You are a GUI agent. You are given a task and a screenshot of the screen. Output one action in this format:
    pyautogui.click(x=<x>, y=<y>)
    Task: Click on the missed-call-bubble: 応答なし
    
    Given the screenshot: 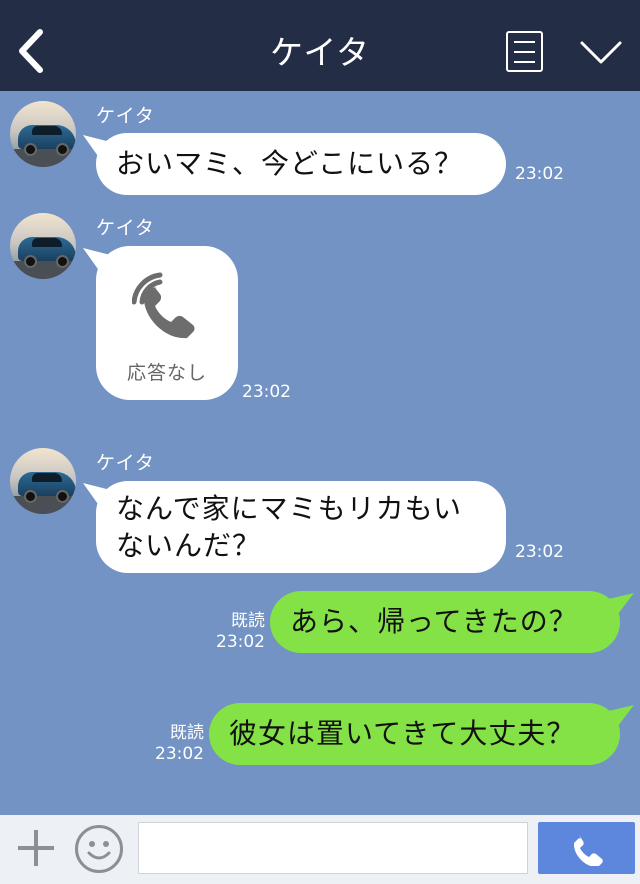 What is the action you would take?
    pyautogui.click(x=167, y=323)
    